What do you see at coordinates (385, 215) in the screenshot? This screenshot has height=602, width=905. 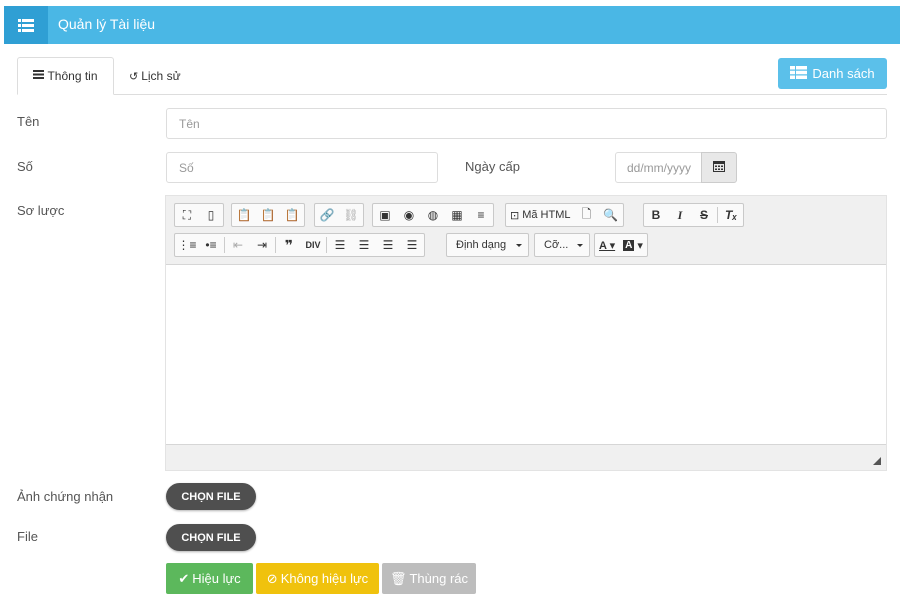 I see `image-icon: ▣` at bounding box center [385, 215].